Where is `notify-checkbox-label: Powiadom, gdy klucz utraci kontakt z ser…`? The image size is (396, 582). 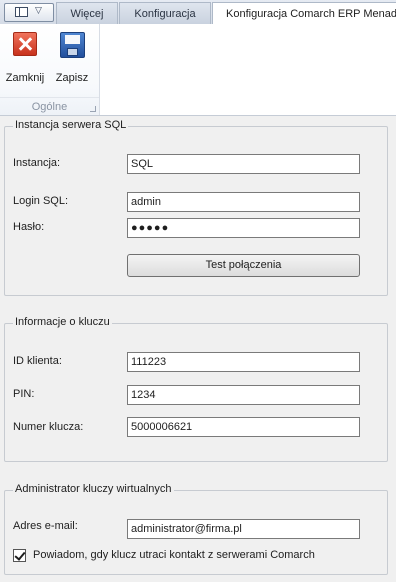
notify-checkbox-label: Powiadom, gdy klucz utraci kontakt z ser… is located at coordinates (174, 555).